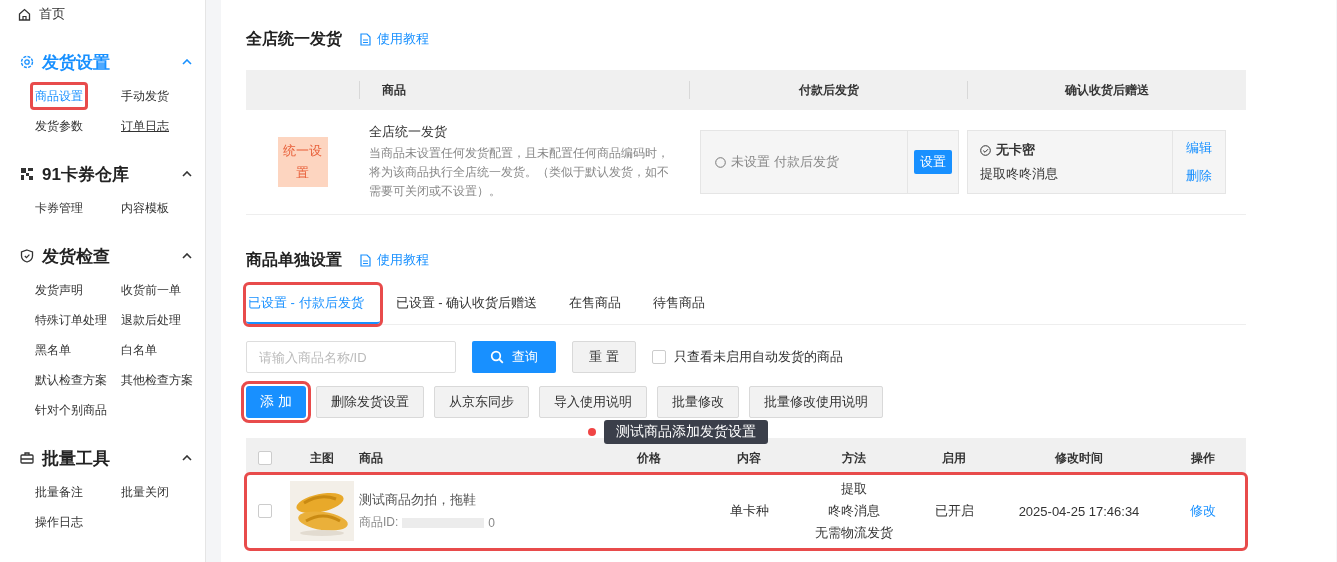 The image size is (1337, 562). What do you see at coordinates (497, 357) in the screenshot?
I see `search-icon` at bounding box center [497, 357].